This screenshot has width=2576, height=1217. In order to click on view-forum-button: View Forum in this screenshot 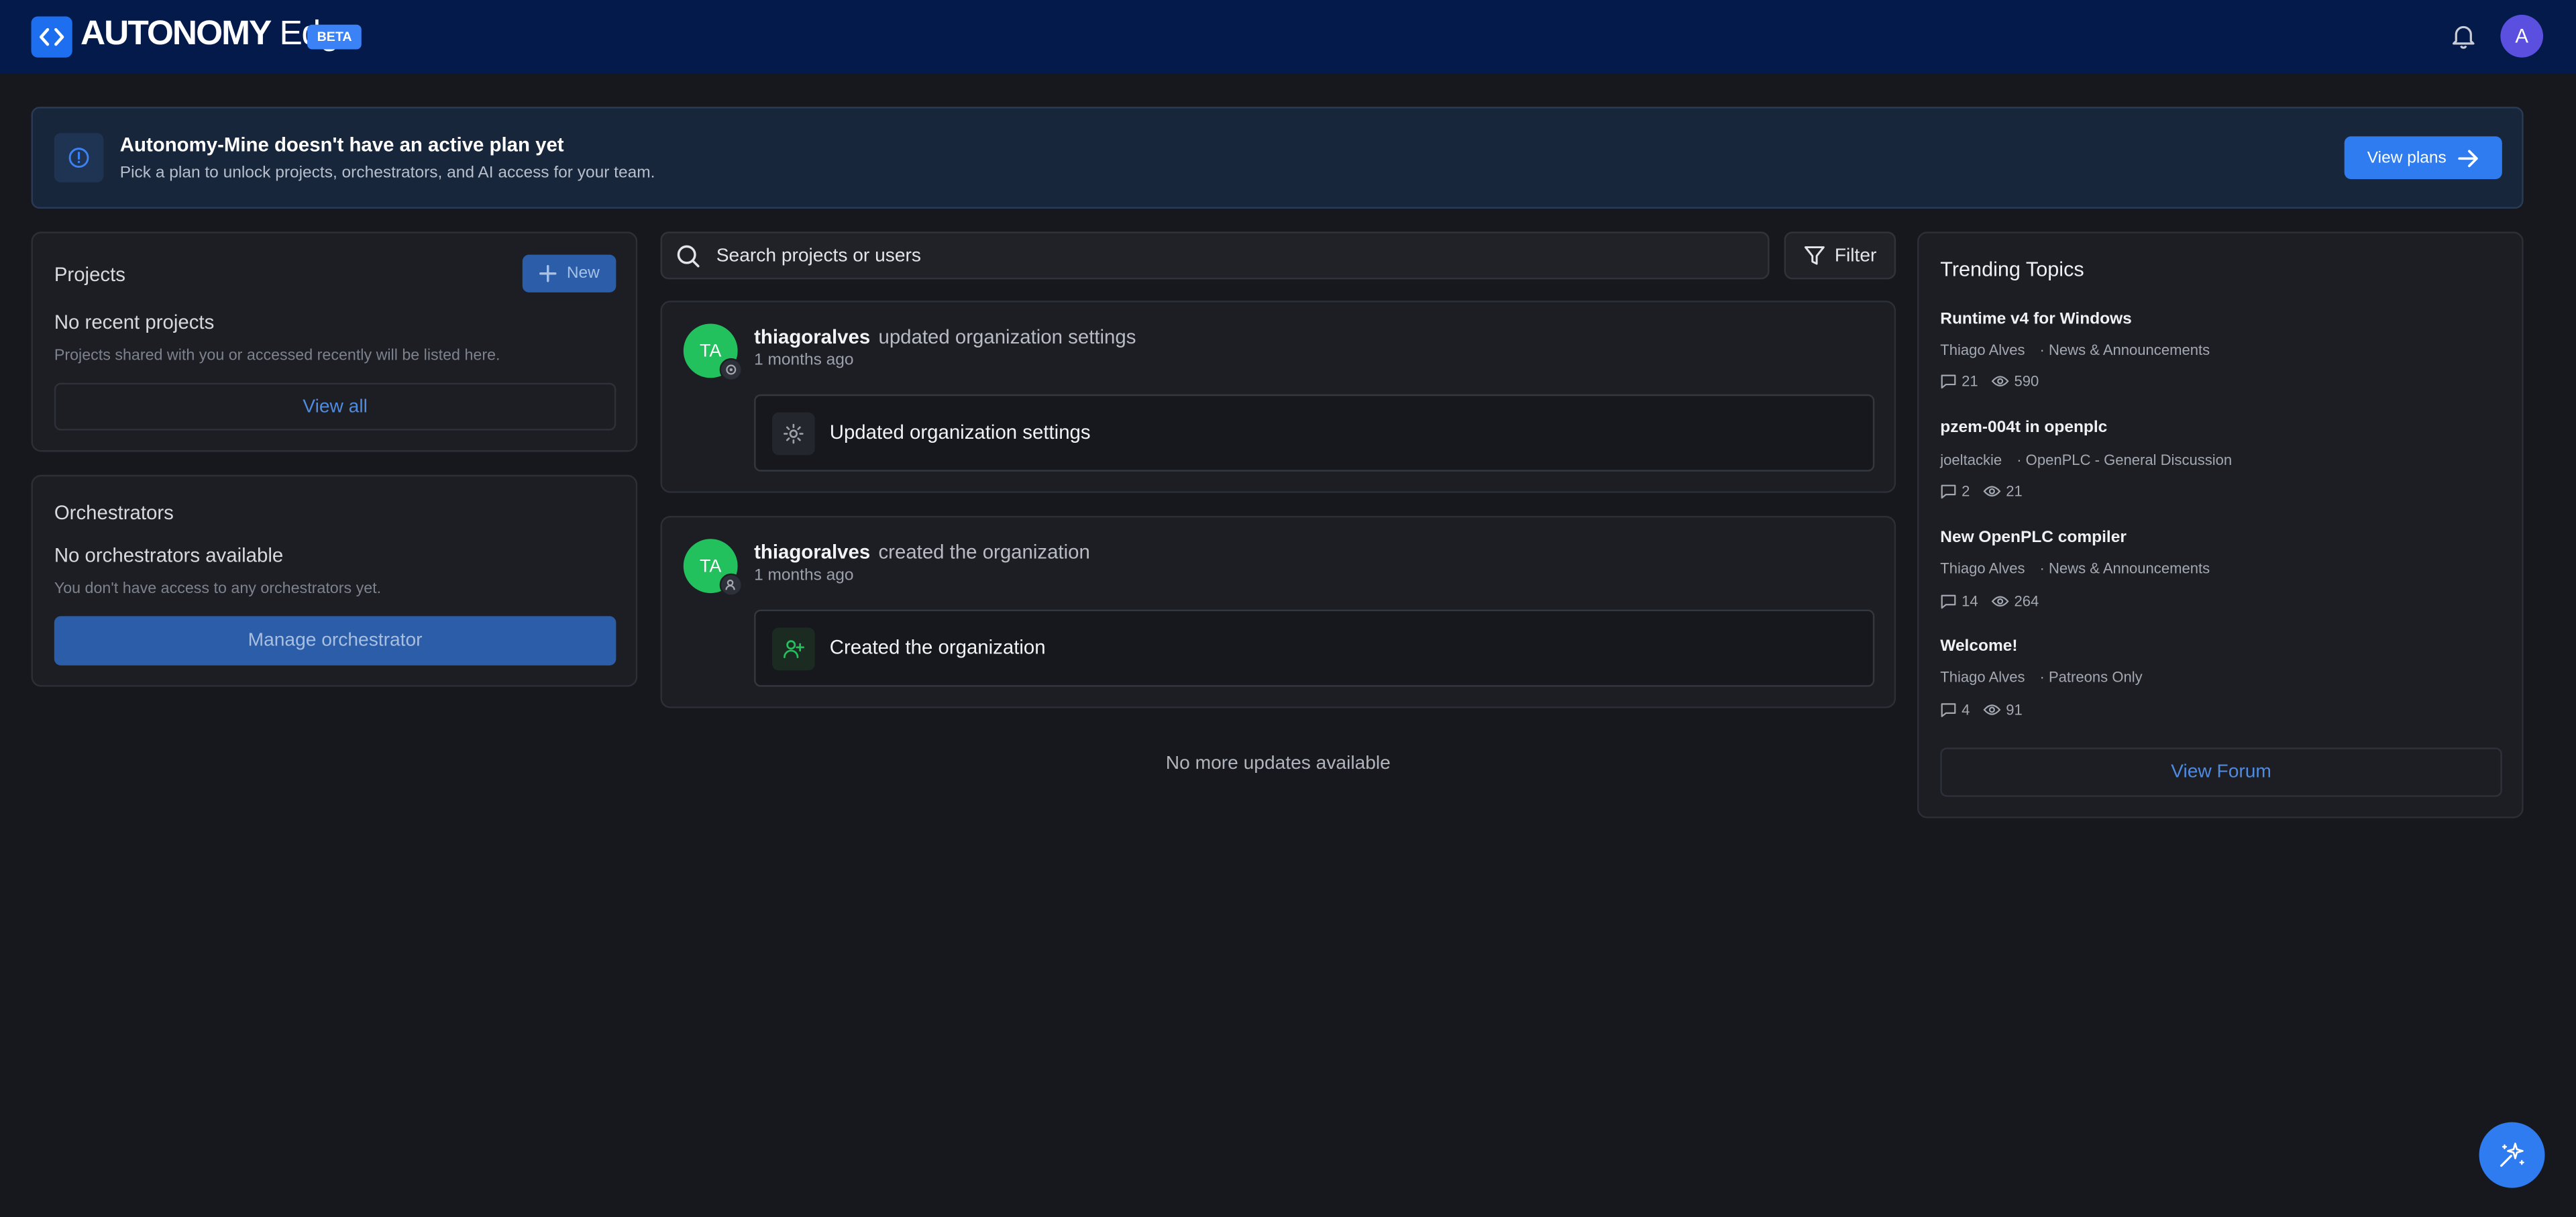, I will do `click(2221, 772)`.